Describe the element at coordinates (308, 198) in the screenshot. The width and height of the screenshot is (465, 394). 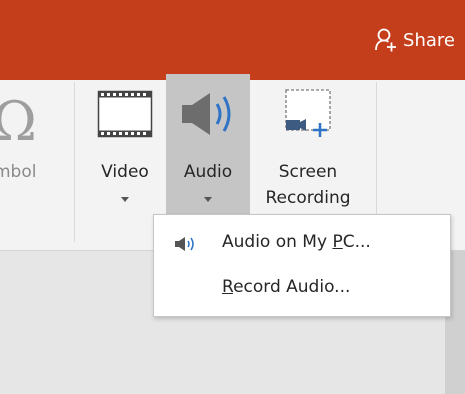
I see `screen-recording-label-line2: Recording` at that location.